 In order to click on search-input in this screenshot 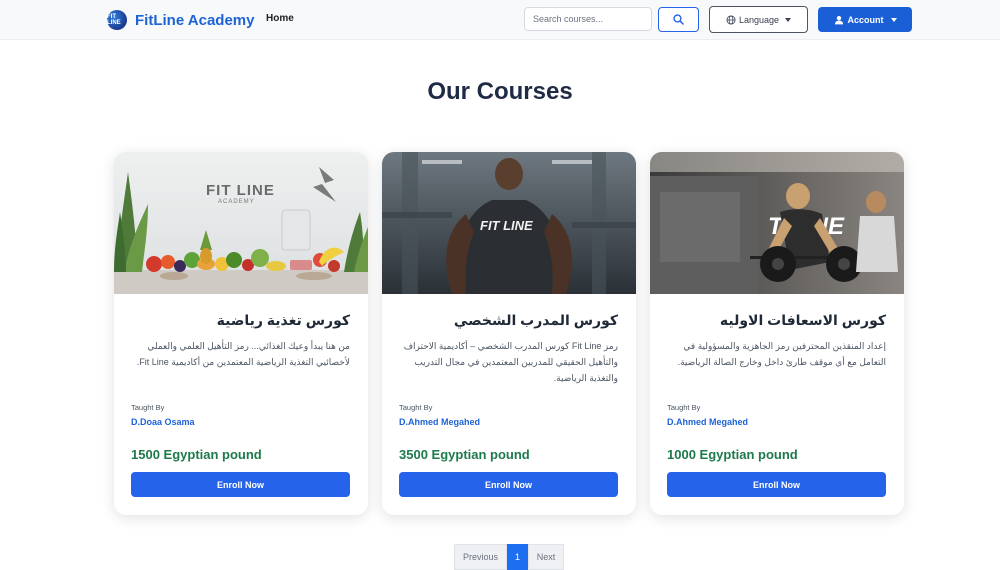, I will do `click(588, 19)`.